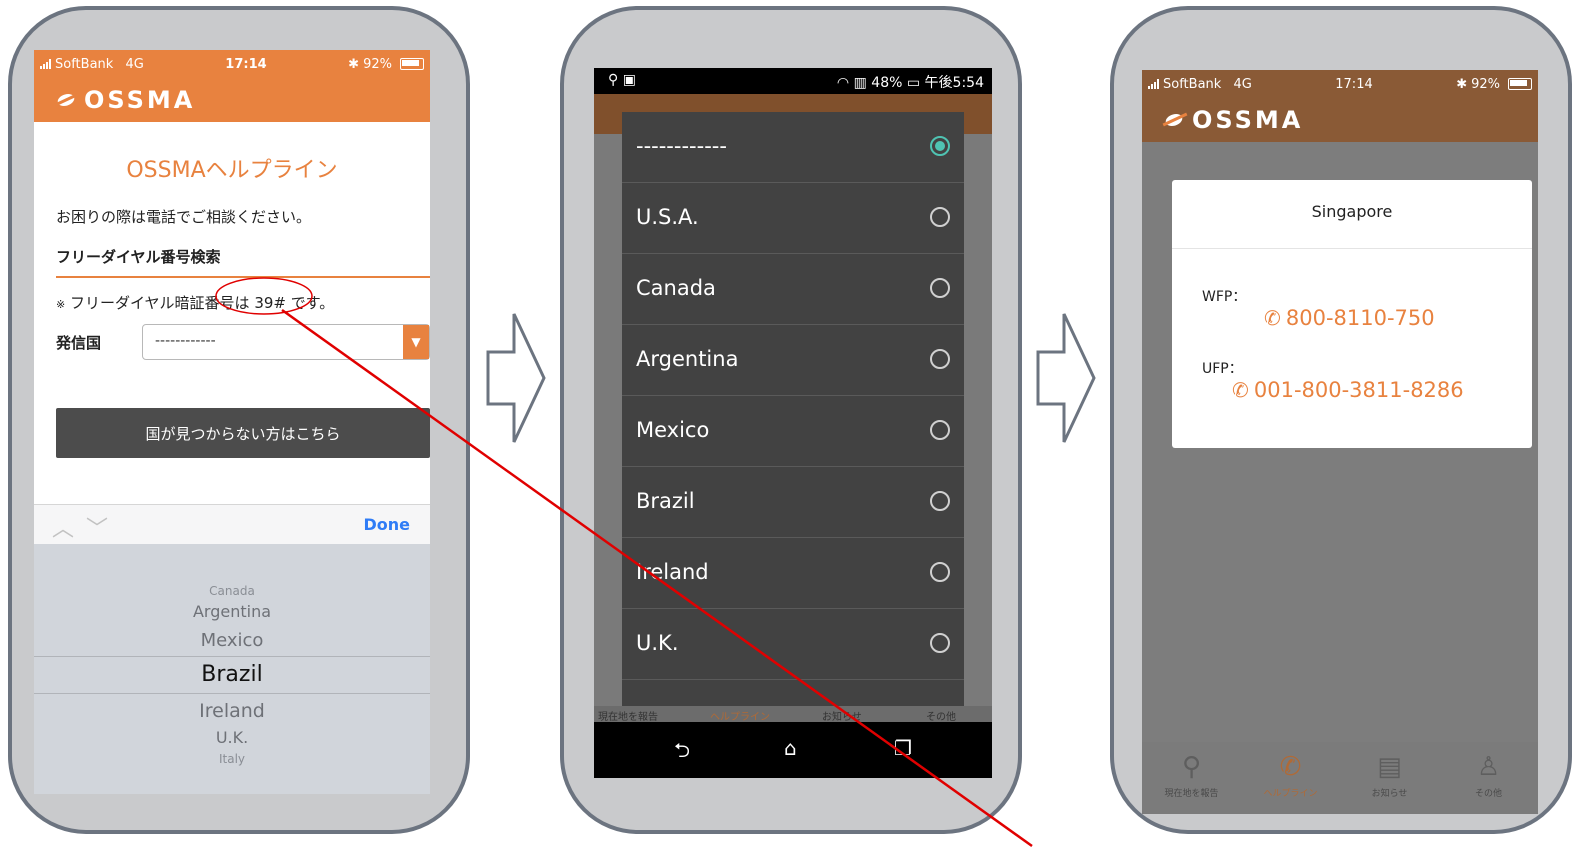  What do you see at coordinates (793, 431) in the screenshot?
I see `option-row: Mexico` at bounding box center [793, 431].